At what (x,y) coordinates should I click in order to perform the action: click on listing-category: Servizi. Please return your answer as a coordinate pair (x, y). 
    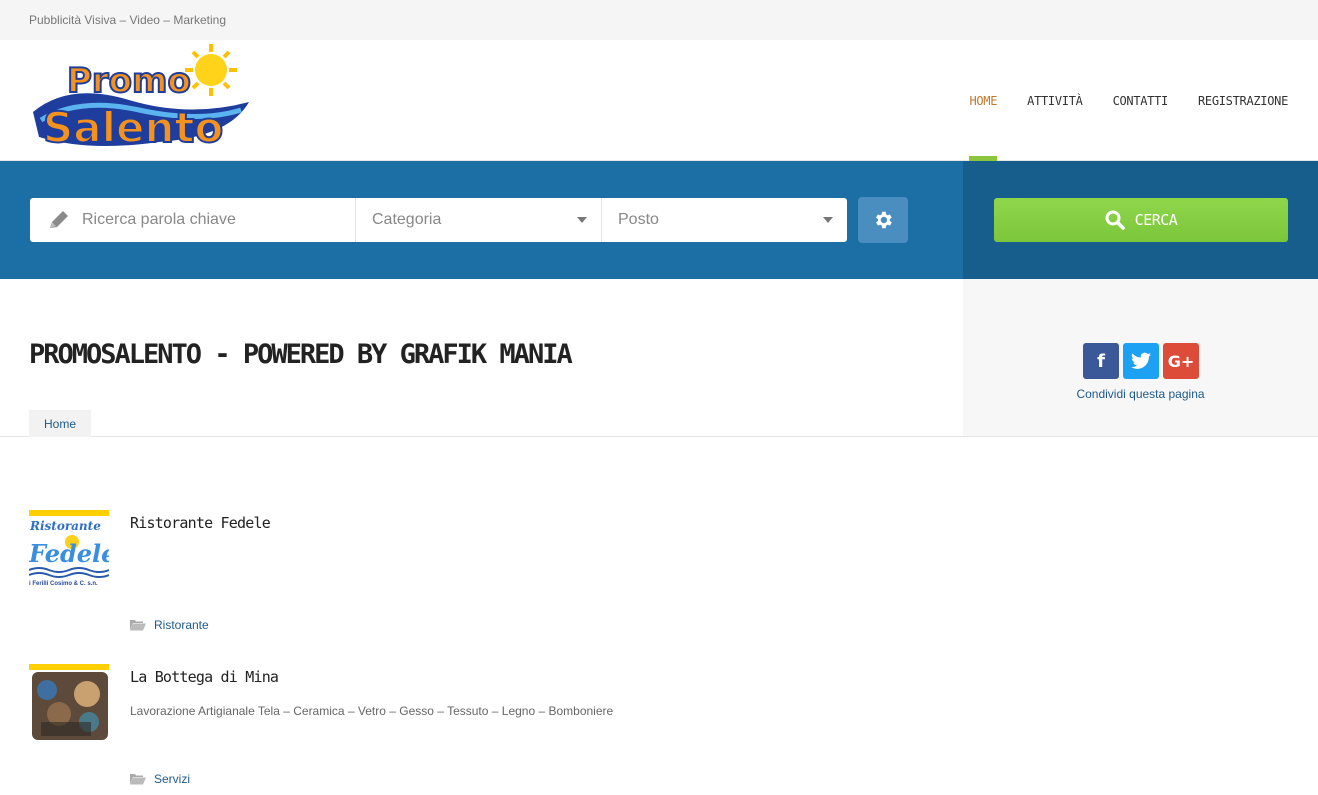
    Looking at the image, I should click on (160, 779).